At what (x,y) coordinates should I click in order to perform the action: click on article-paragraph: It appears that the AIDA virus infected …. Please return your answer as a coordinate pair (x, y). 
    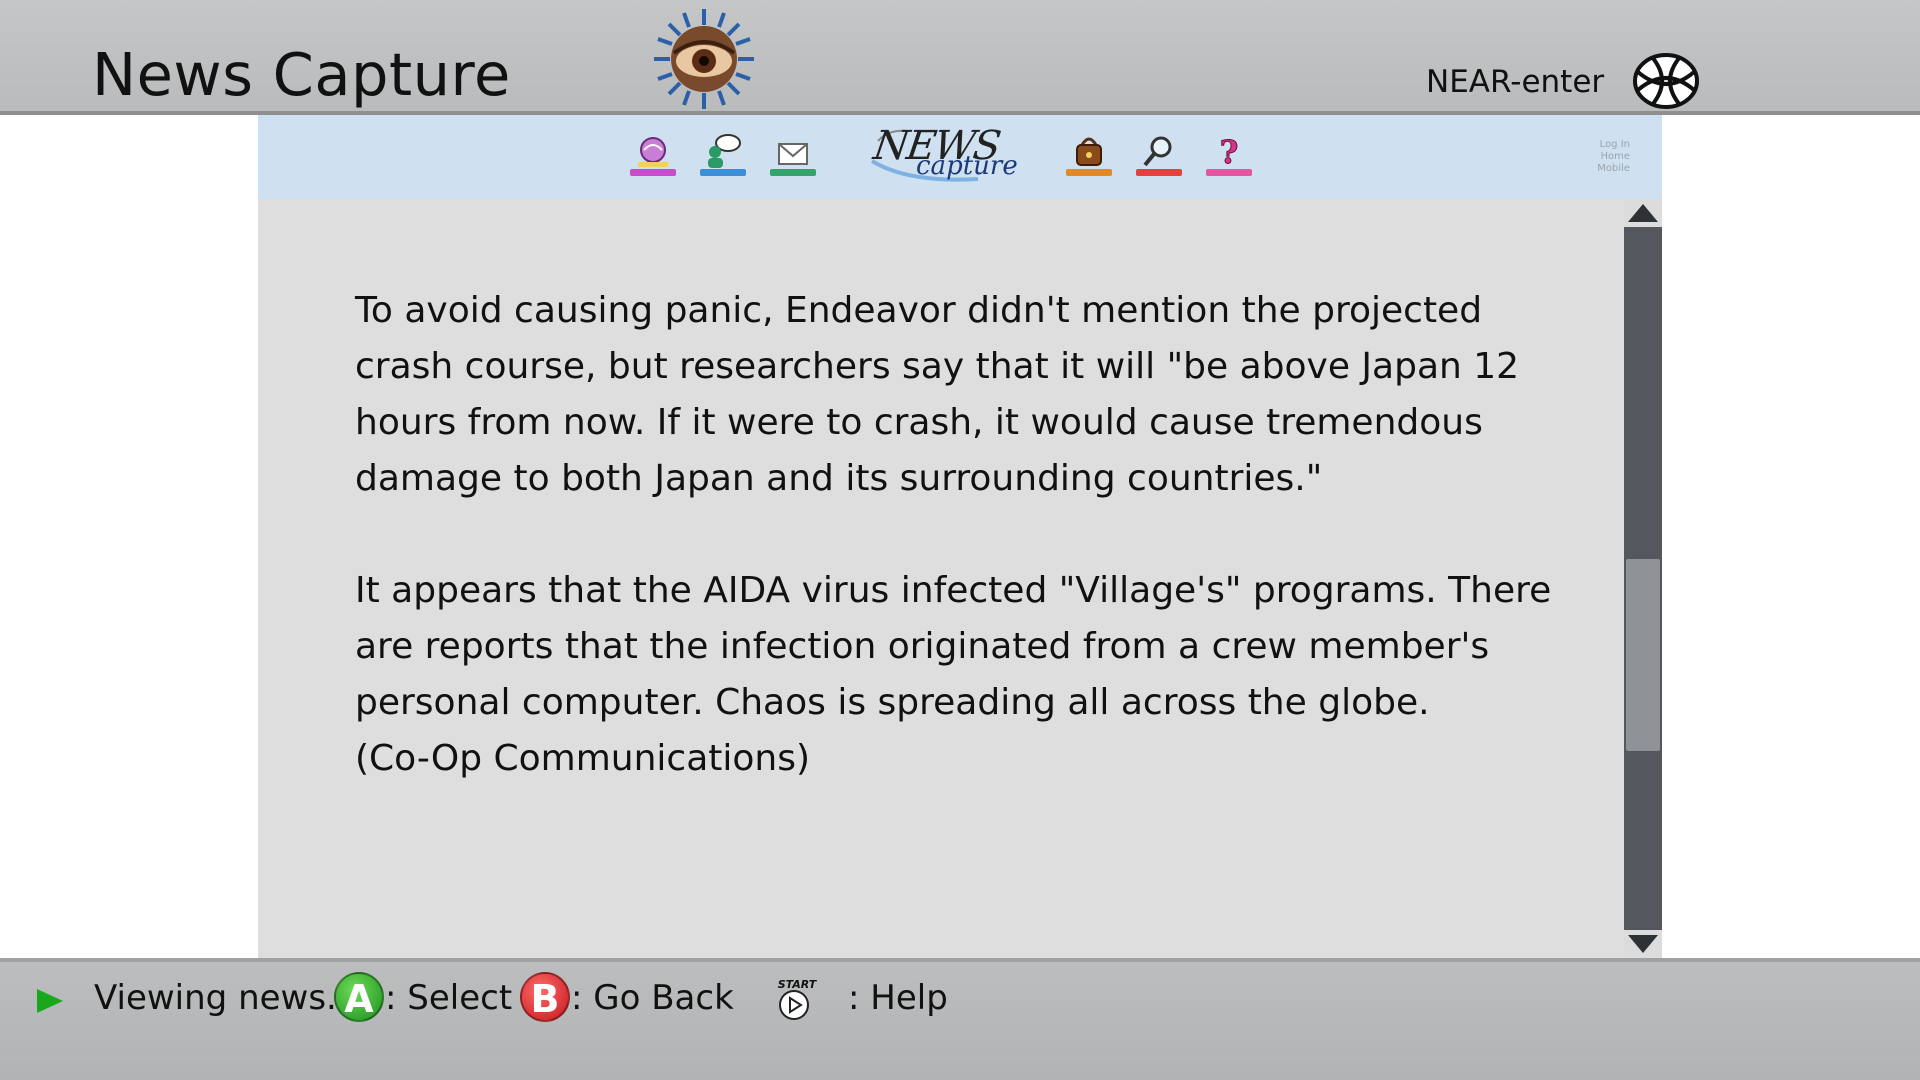
    Looking at the image, I should click on (953, 646).